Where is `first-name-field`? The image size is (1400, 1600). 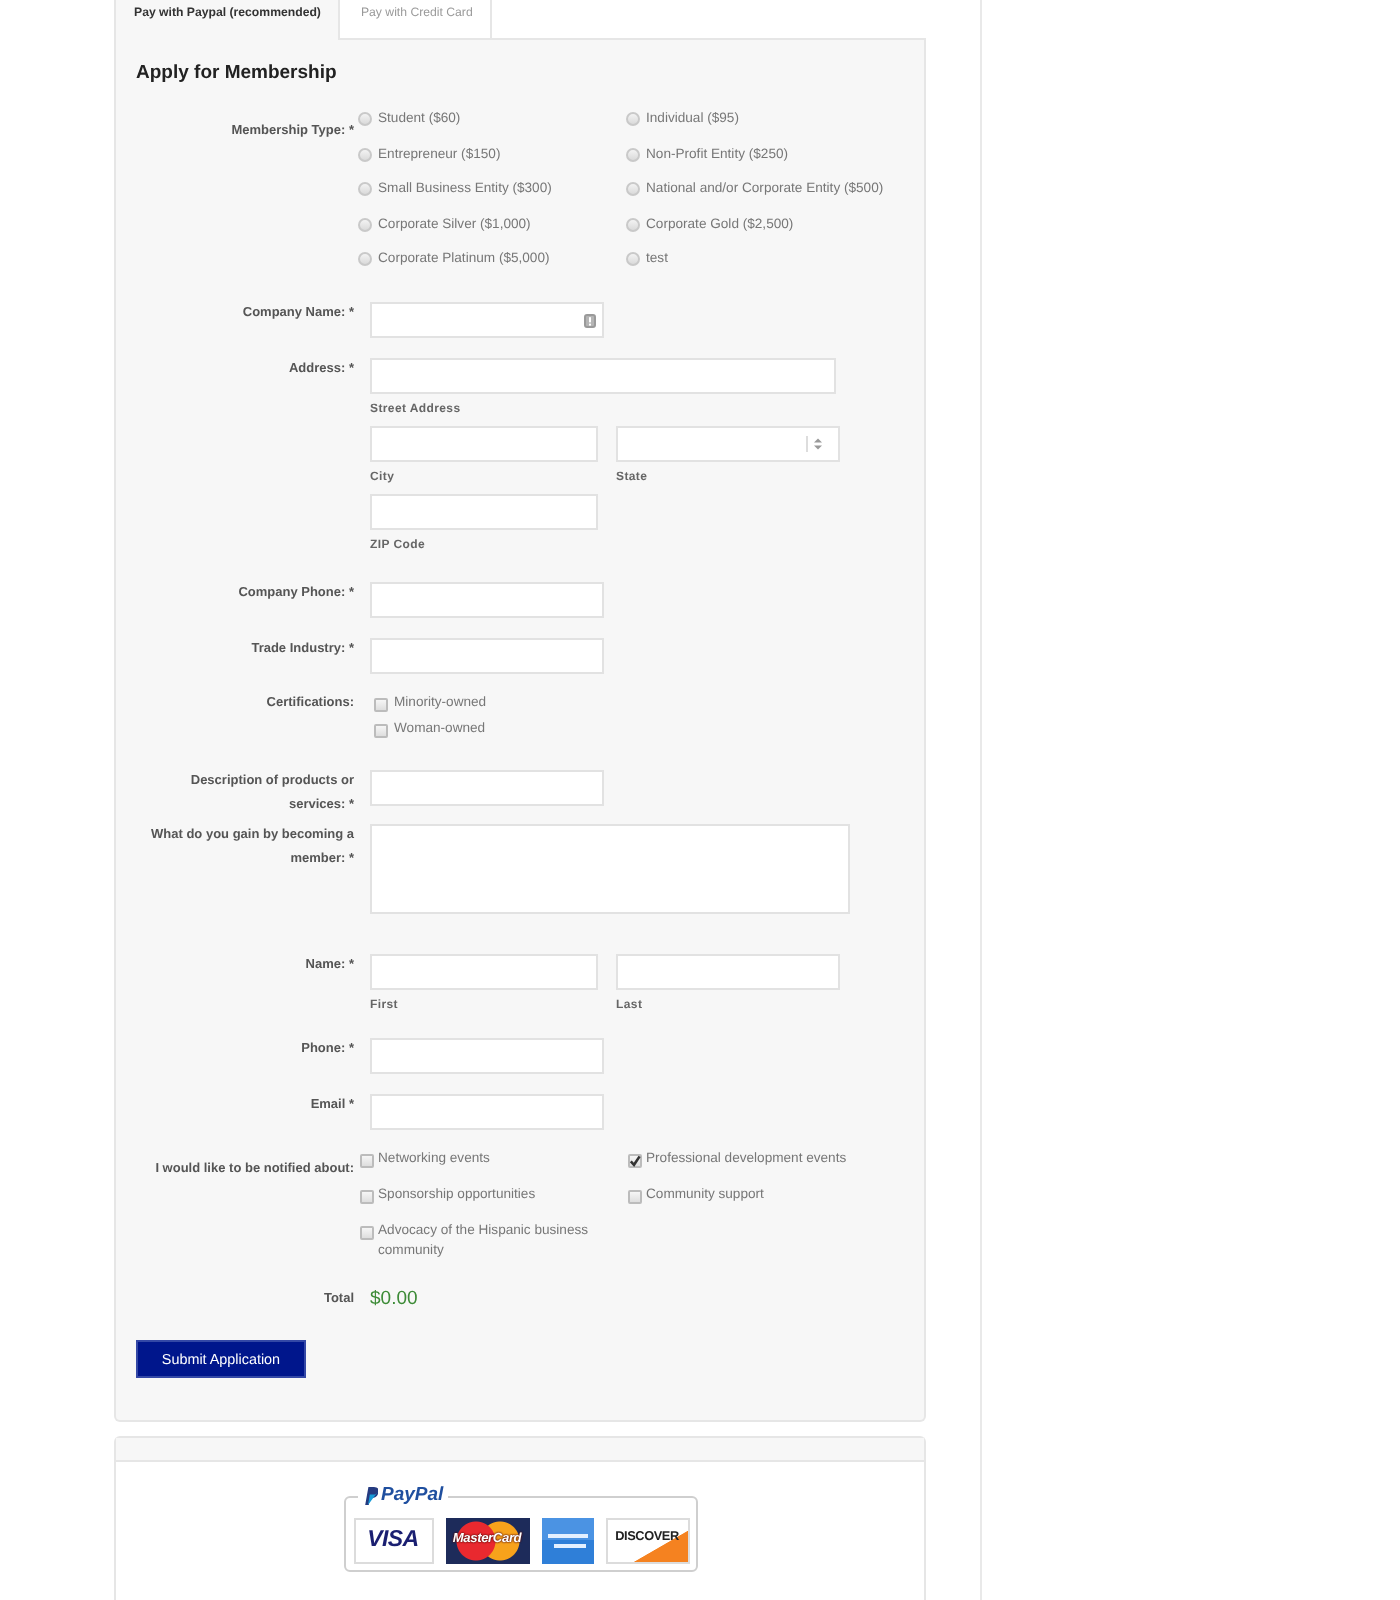
first-name-field is located at coordinates (484, 972).